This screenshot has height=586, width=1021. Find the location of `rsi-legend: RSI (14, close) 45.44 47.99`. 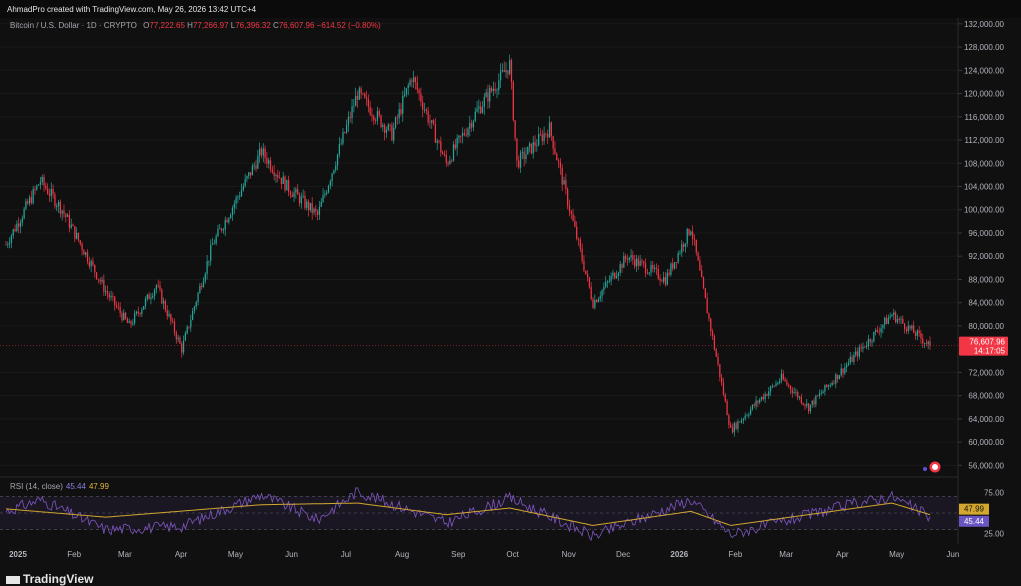

rsi-legend: RSI (14, close) 45.44 47.99 is located at coordinates (59, 486).